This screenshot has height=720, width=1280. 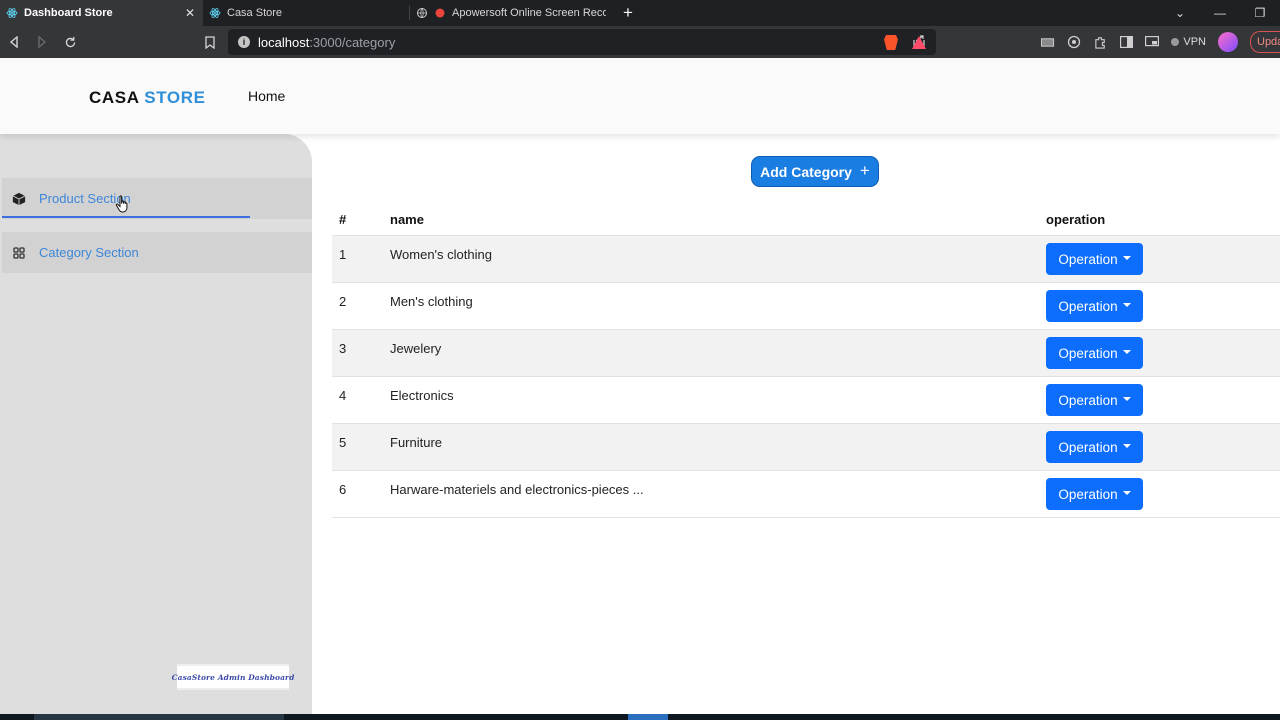 I want to click on row-index: 5, so click(x=343, y=442).